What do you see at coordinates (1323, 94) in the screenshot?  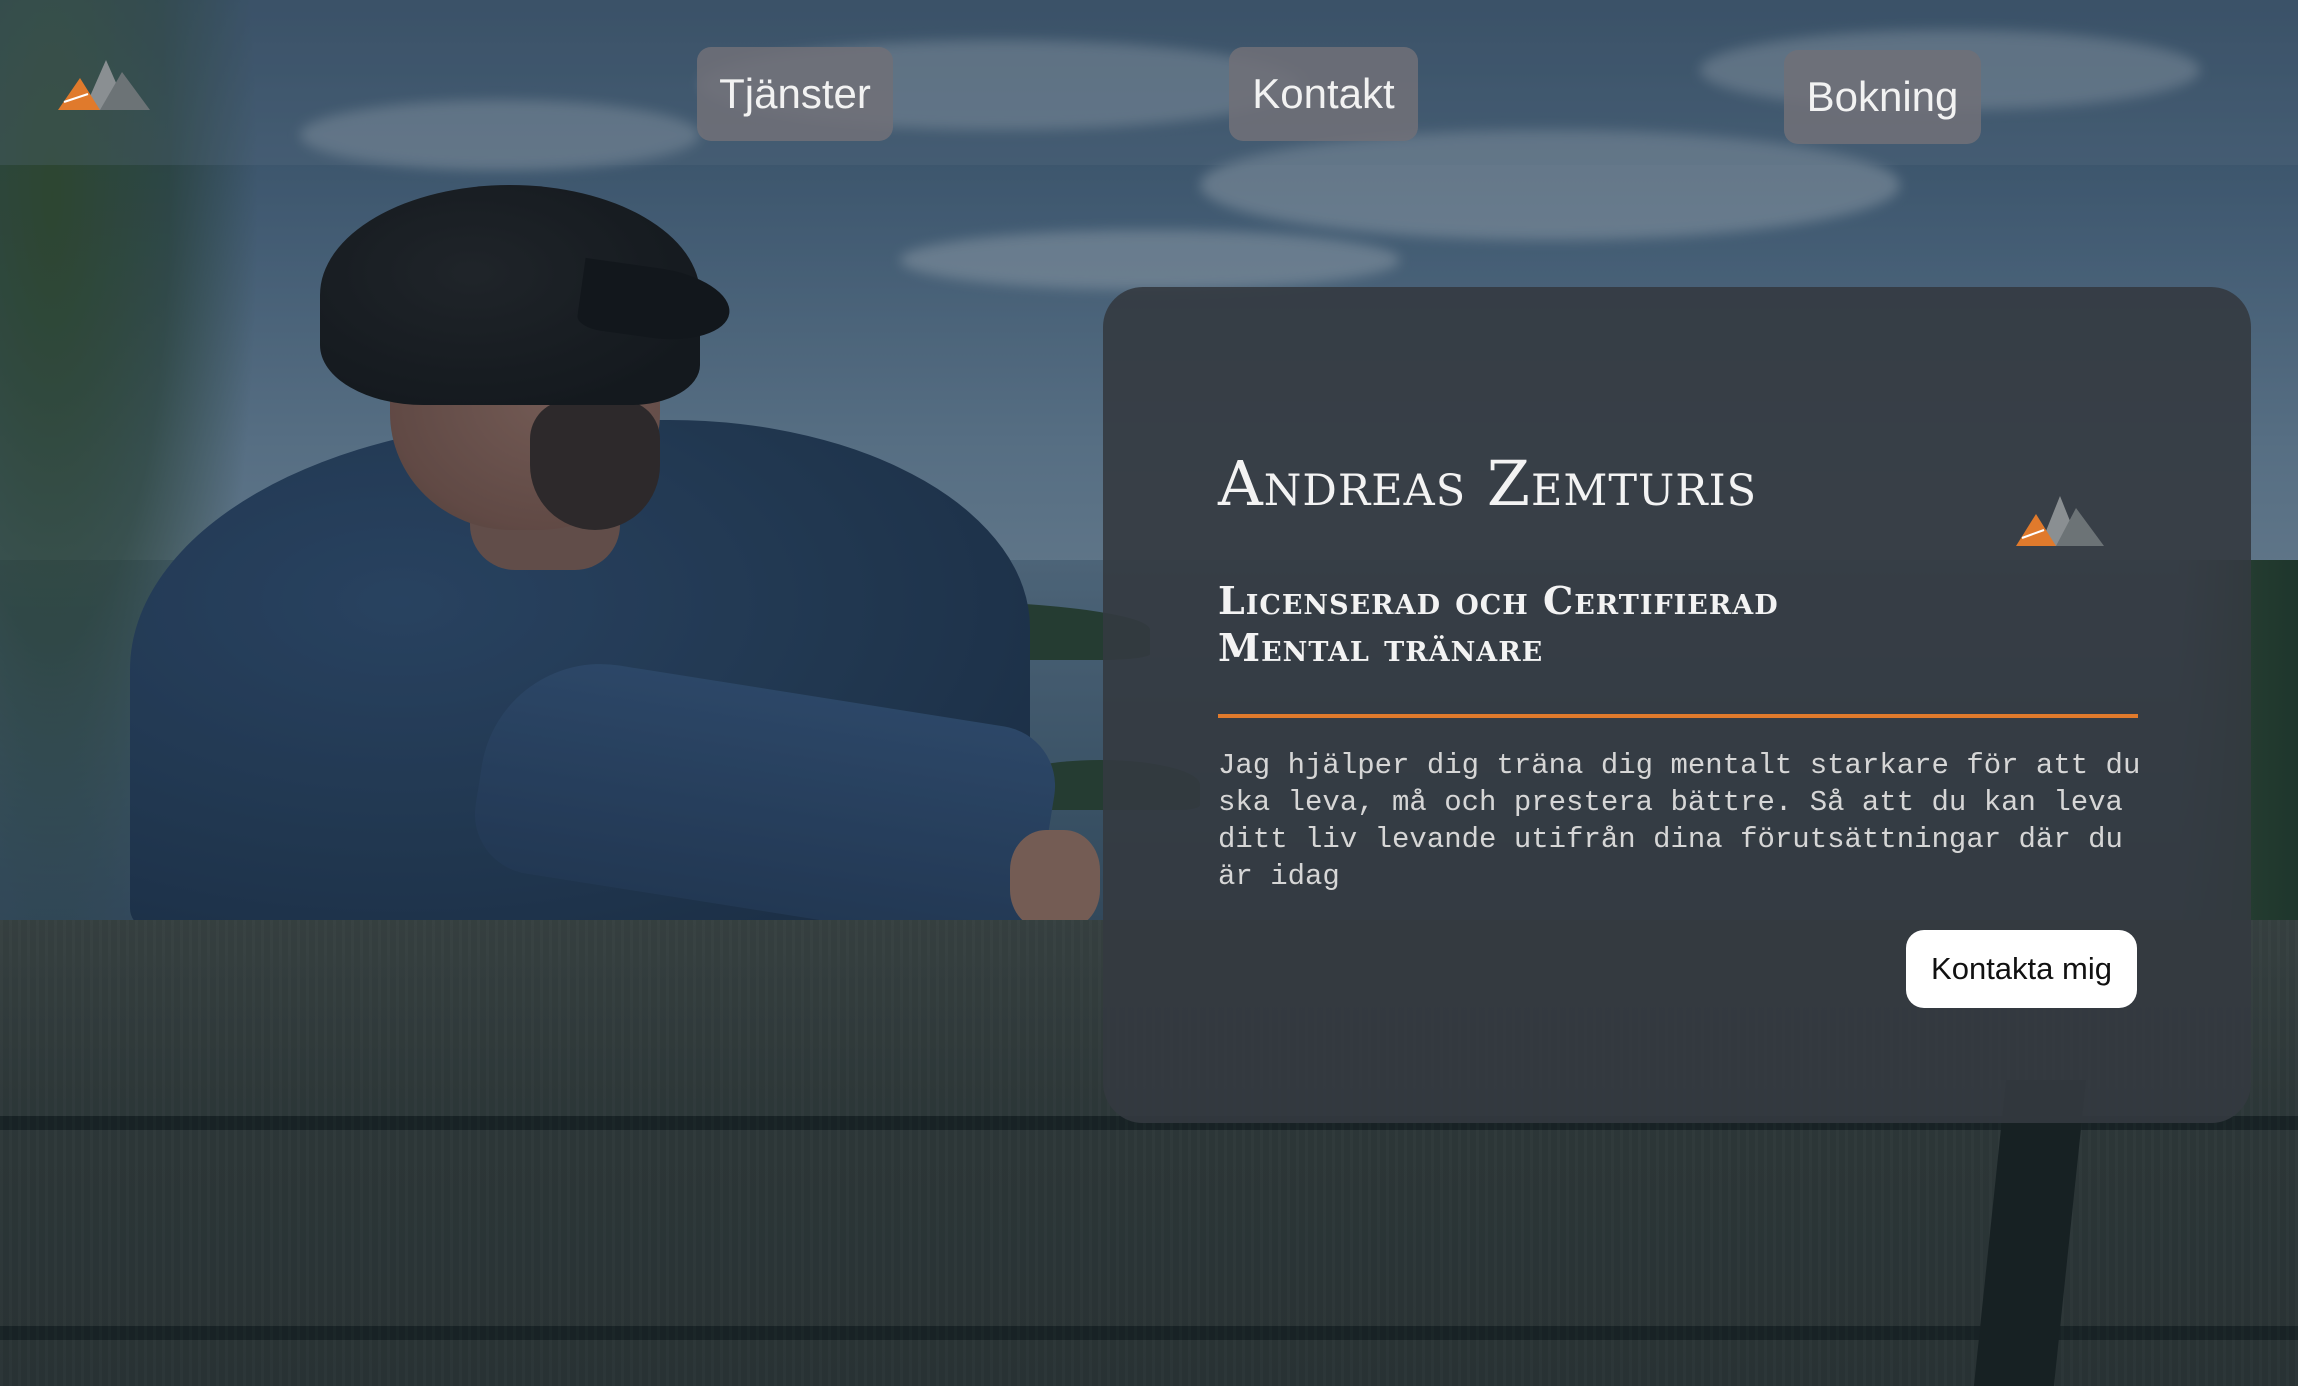 I see `nav-kontakt-button: Kontakt` at bounding box center [1323, 94].